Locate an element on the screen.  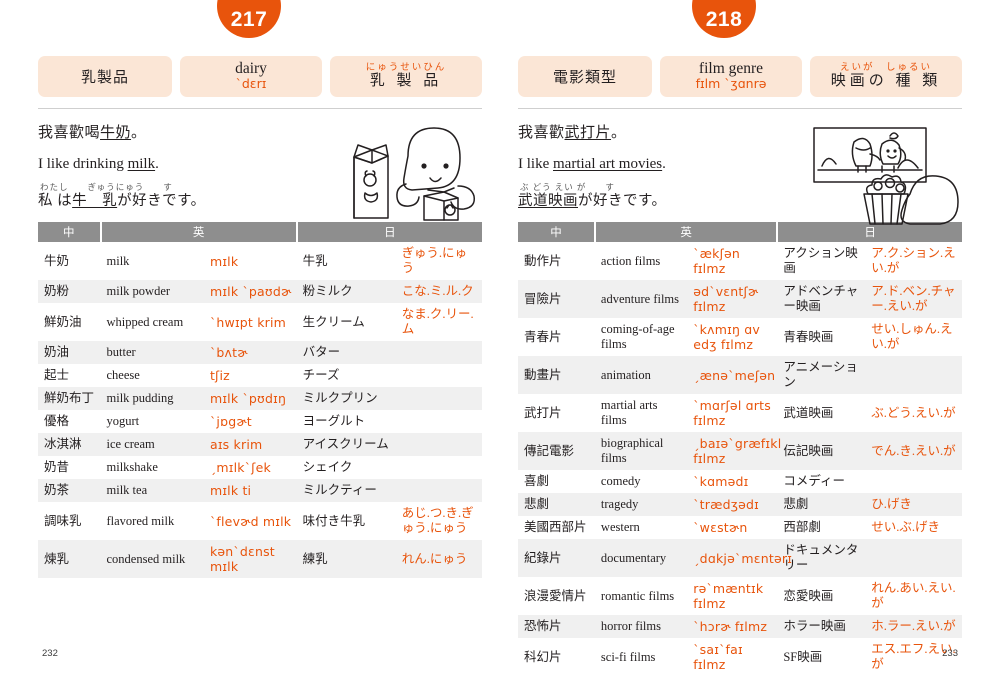
cell-kana: れん.にゅう is located at coordinates (434, 558).